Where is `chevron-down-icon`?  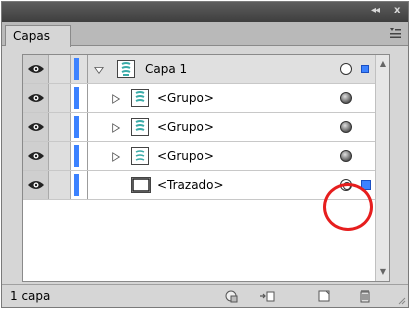 chevron-down-icon is located at coordinates (99, 70).